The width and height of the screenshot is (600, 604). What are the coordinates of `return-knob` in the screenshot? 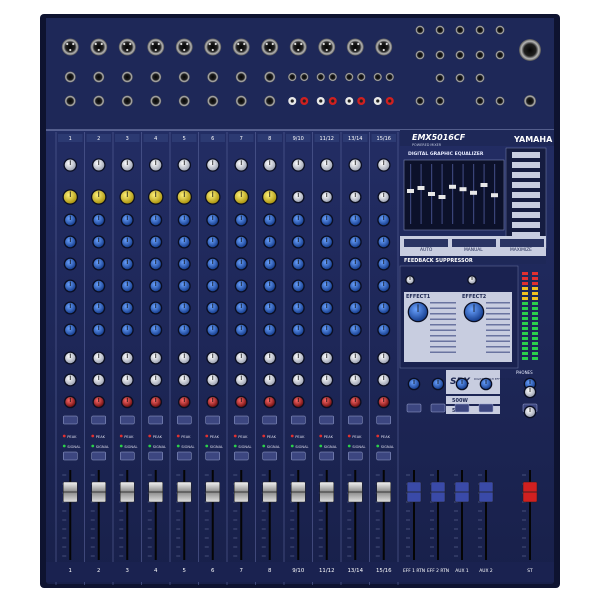 It's located at (438, 384).